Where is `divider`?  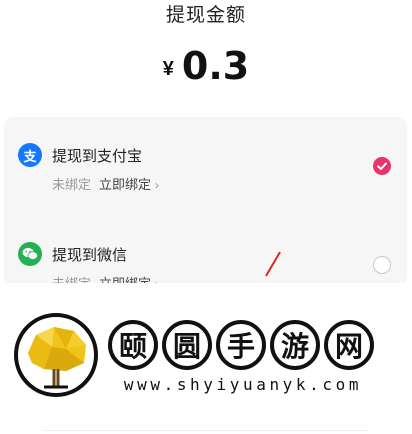 divider is located at coordinates (206, 430).